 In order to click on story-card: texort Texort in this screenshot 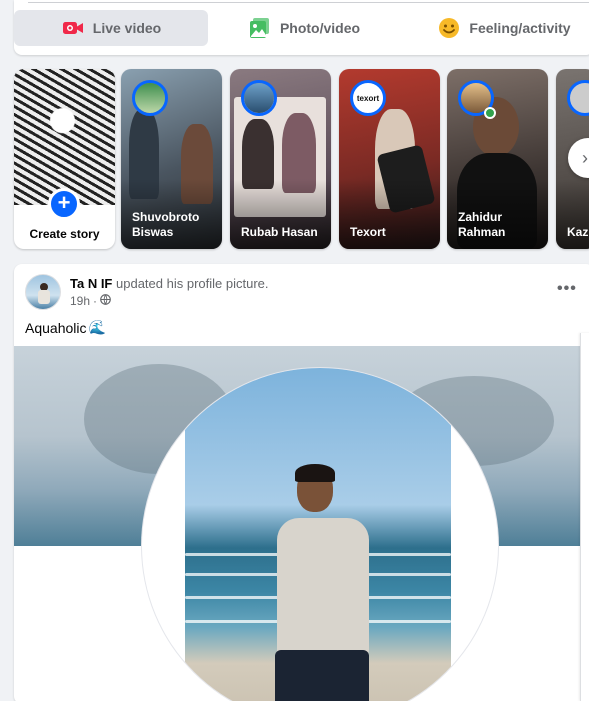, I will do `click(389, 159)`.